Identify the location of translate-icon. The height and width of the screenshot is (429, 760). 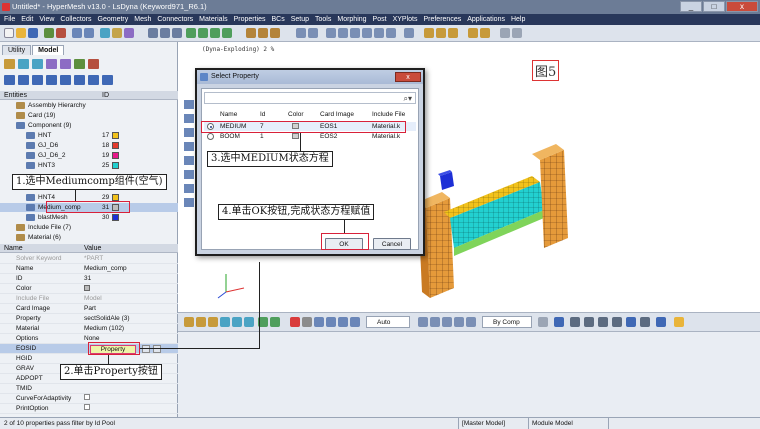
(331, 322).